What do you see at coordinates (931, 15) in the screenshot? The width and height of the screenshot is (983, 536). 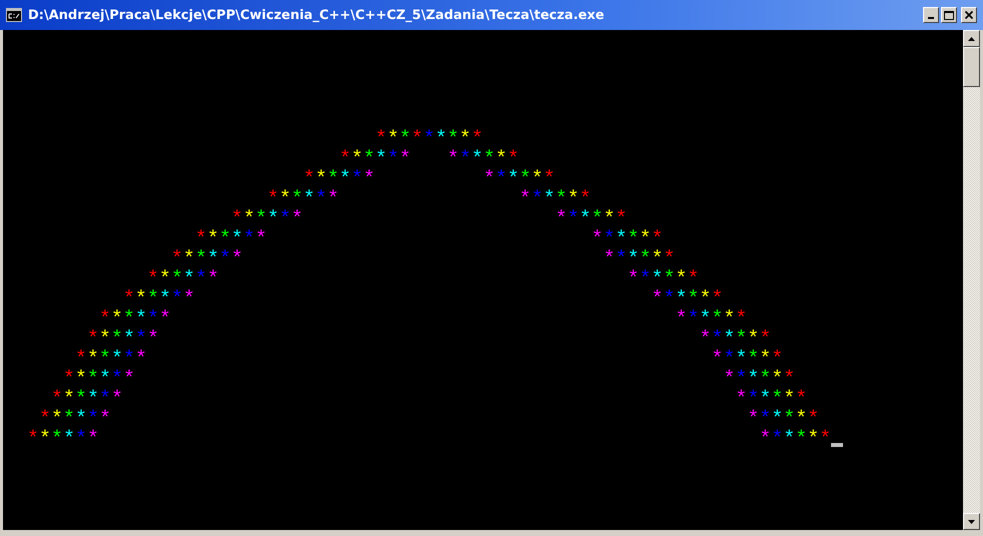 I see `minimize-button` at bounding box center [931, 15].